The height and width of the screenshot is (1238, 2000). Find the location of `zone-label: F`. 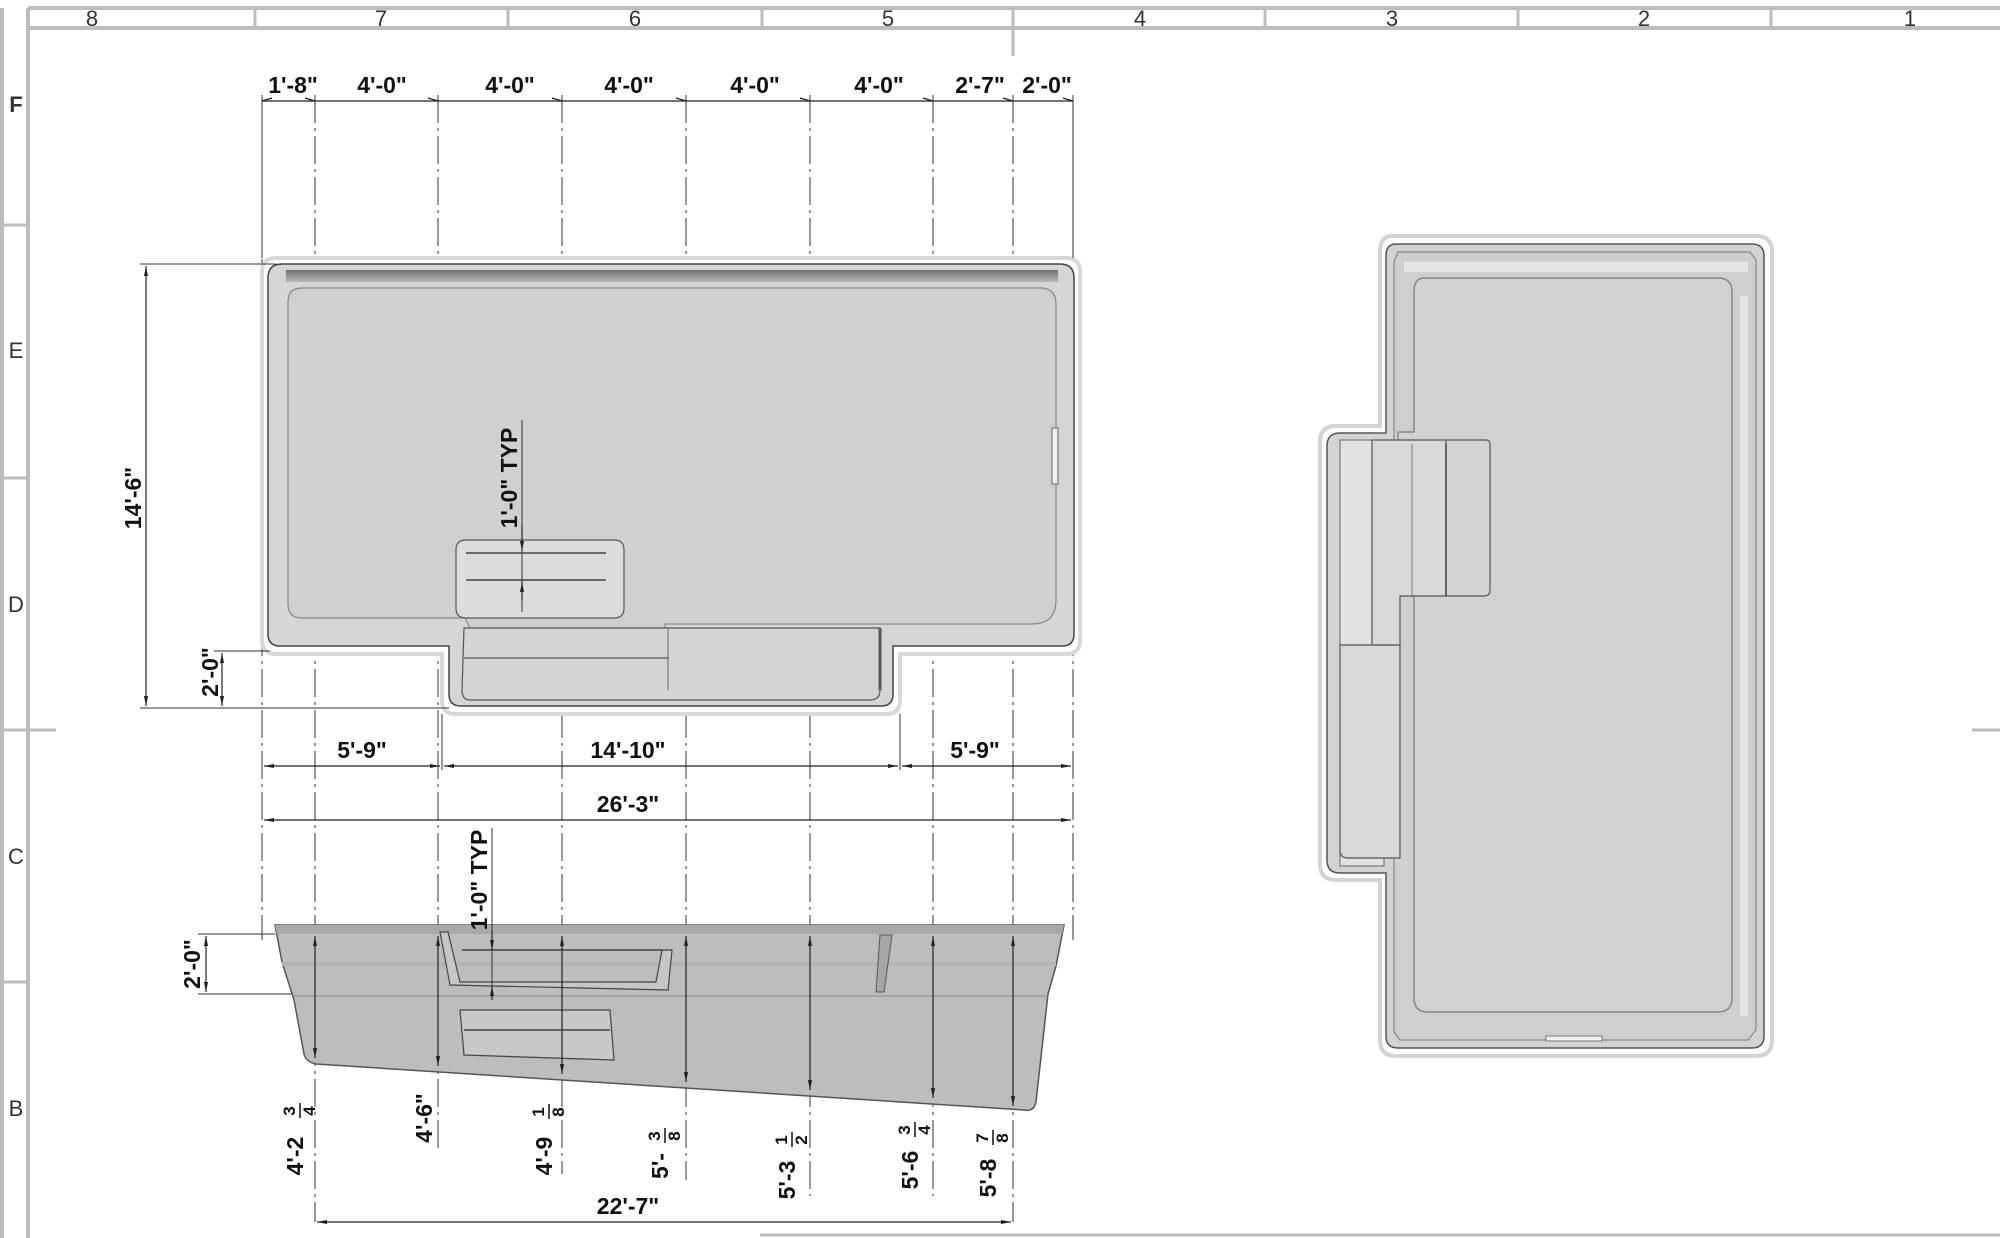

zone-label: F is located at coordinates (15, 104).